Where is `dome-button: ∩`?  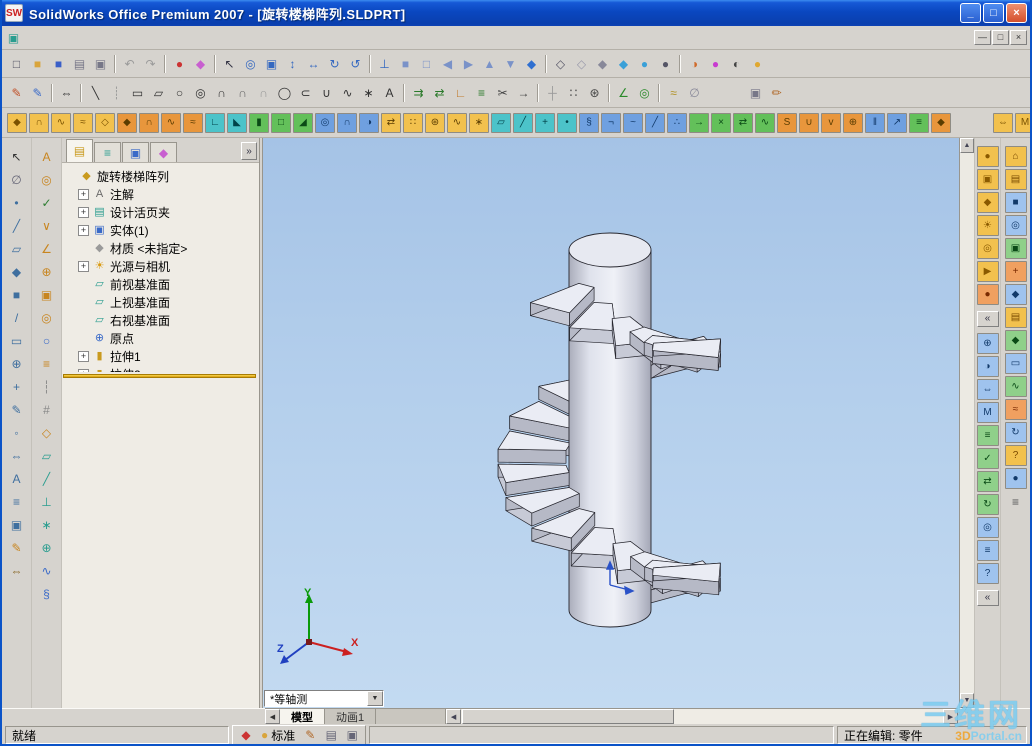
dome-button: ∩ is located at coordinates (347, 122).